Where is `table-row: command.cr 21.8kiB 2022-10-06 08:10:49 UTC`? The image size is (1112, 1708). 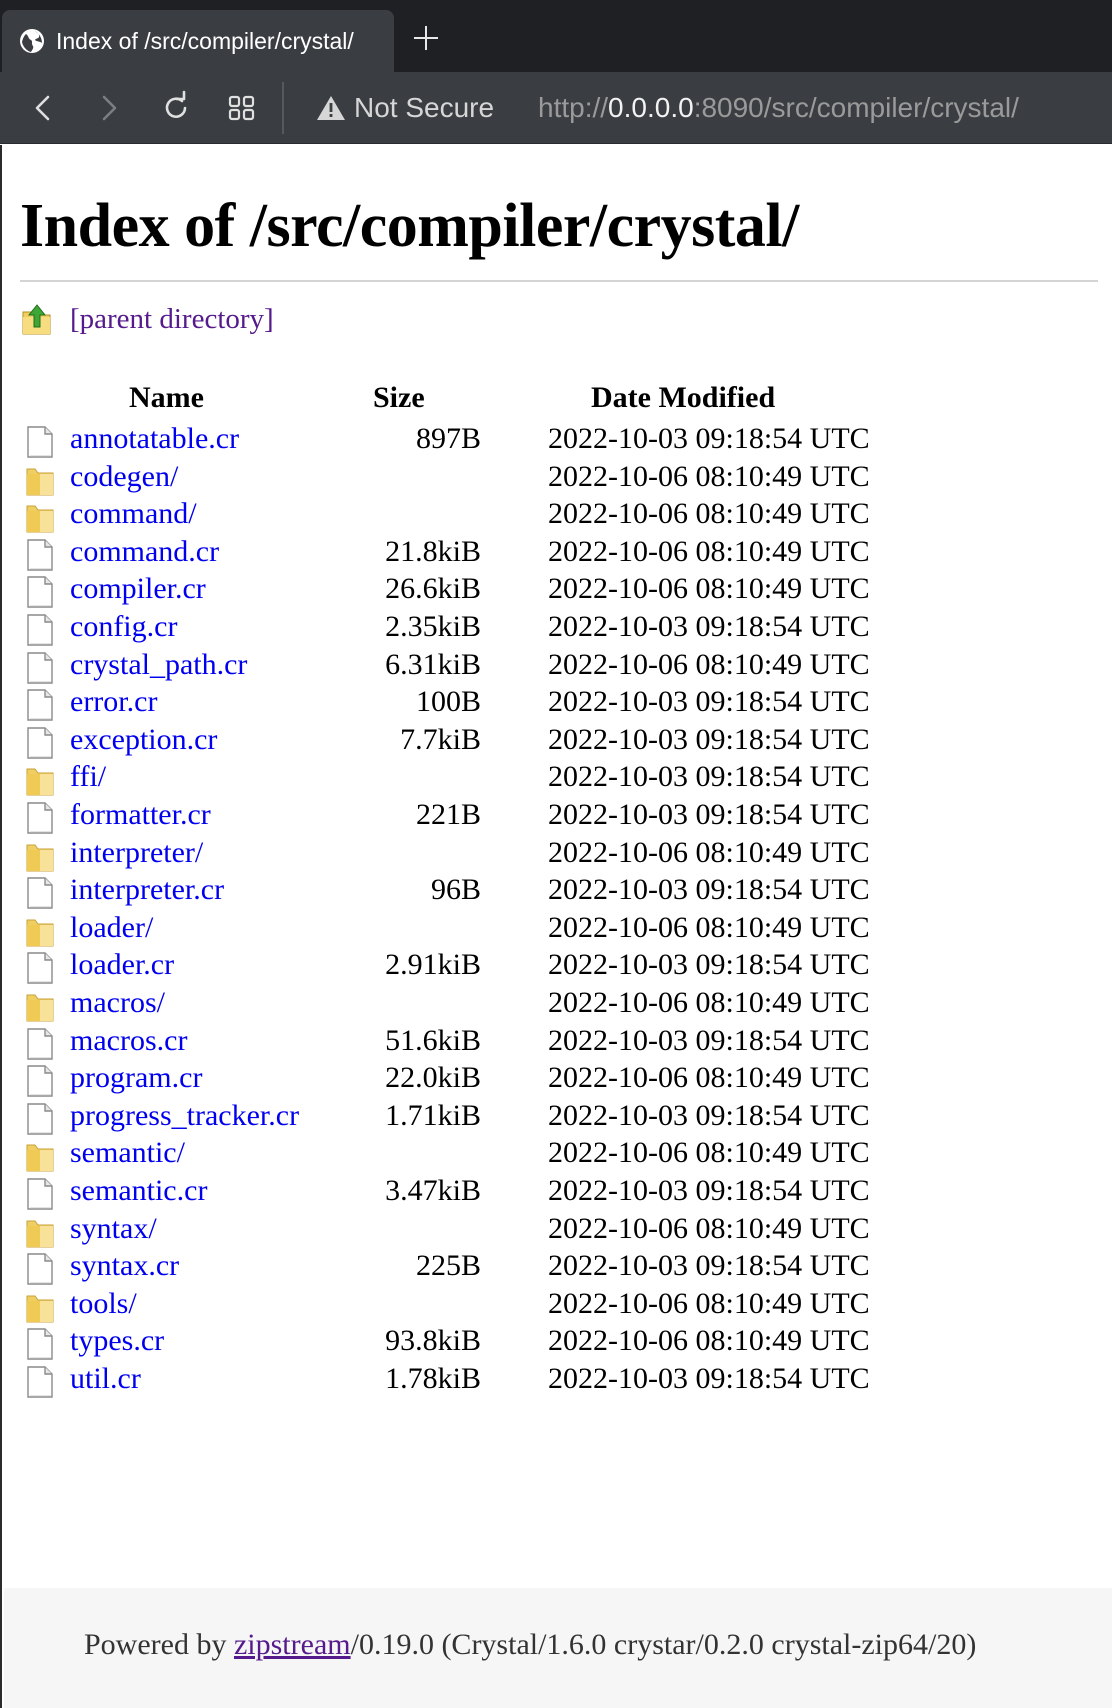
table-row: command.cr 21.8kiB 2022-10-06 08:10:49 UTC is located at coordinates (557, 554).